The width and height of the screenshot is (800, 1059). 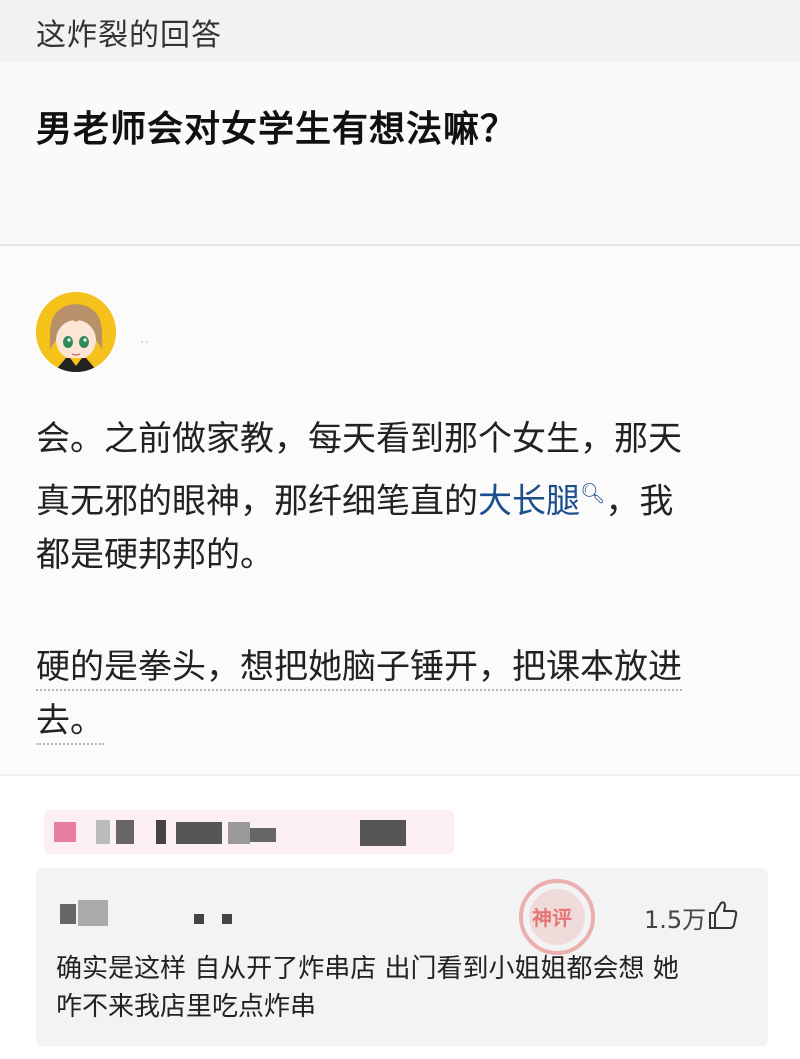 What do you see at coordinates (400, 31) in the screenshot?
I see `post-caption-bar: 这炸裂的回答` at bounding box center [400, 31].